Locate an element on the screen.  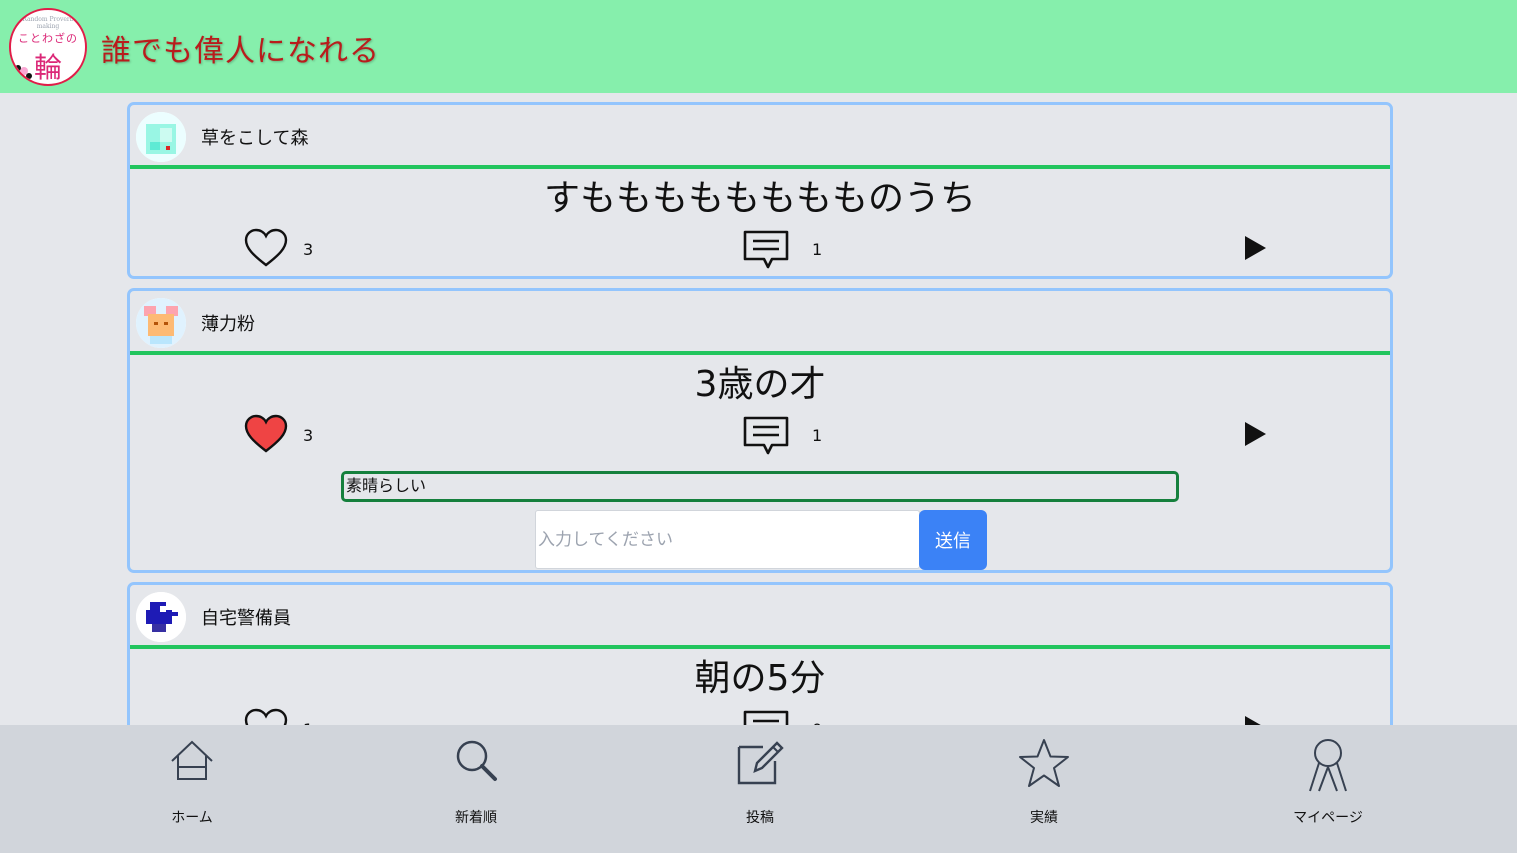
app-logo: Random Proverb making ことわざの 輪 is located at coordinates (48, 47).